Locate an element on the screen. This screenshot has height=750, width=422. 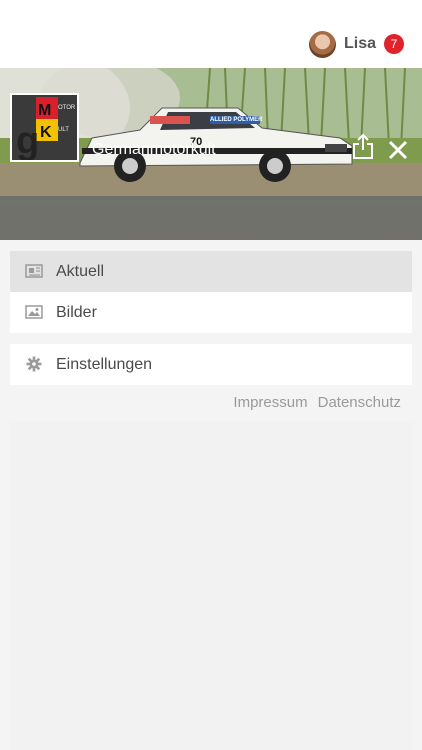
svg-text: OTOR is located at coordinates (67, 108).